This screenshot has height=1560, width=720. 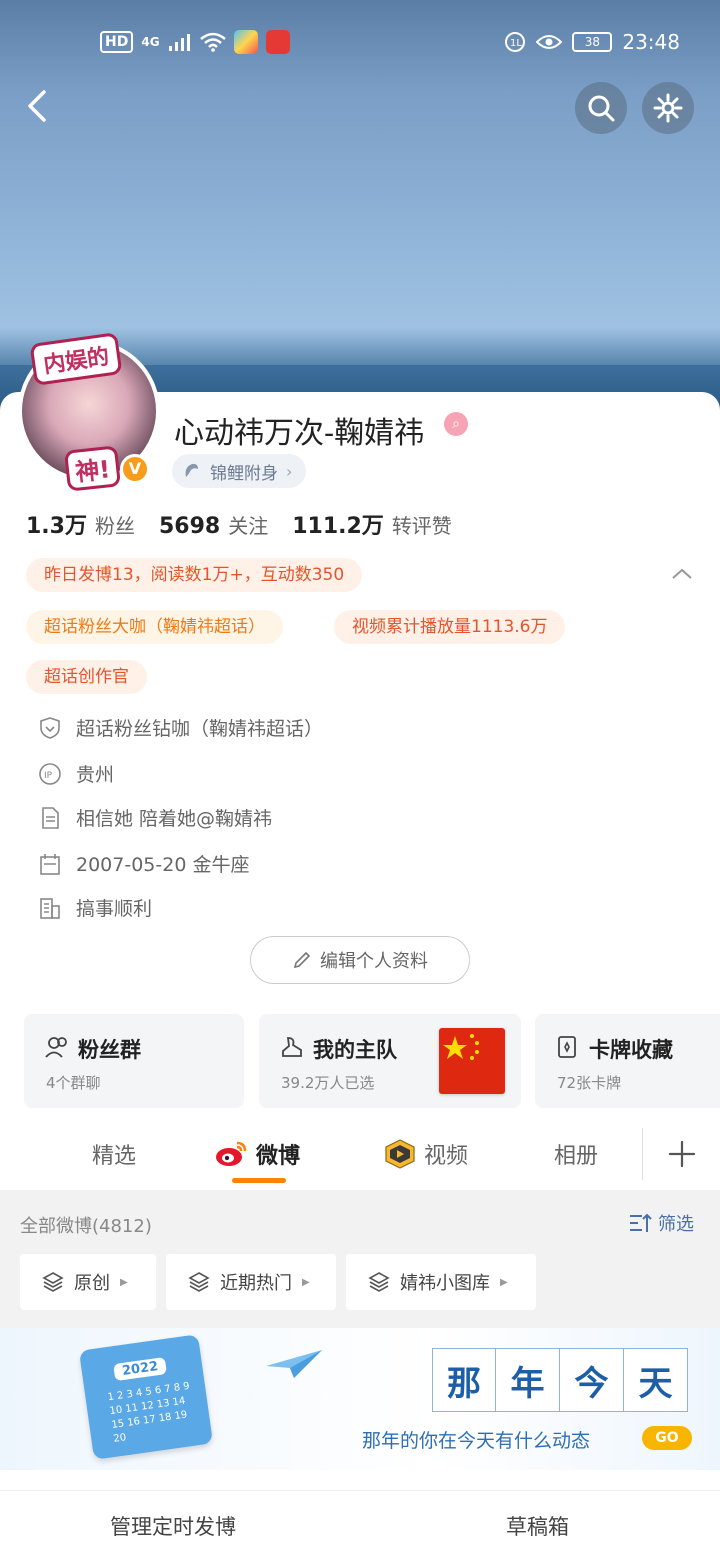 I want to click on calendar-year: 2022, so click(x=140, y=1369).